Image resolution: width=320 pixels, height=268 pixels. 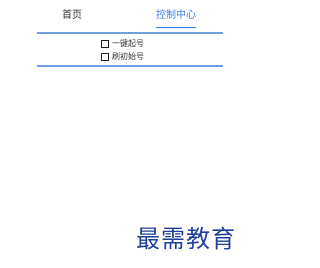 What do you see at coordinates (130, 66) in the screenshot?
I see `divider-bottom` at bounding box center [130, 66].